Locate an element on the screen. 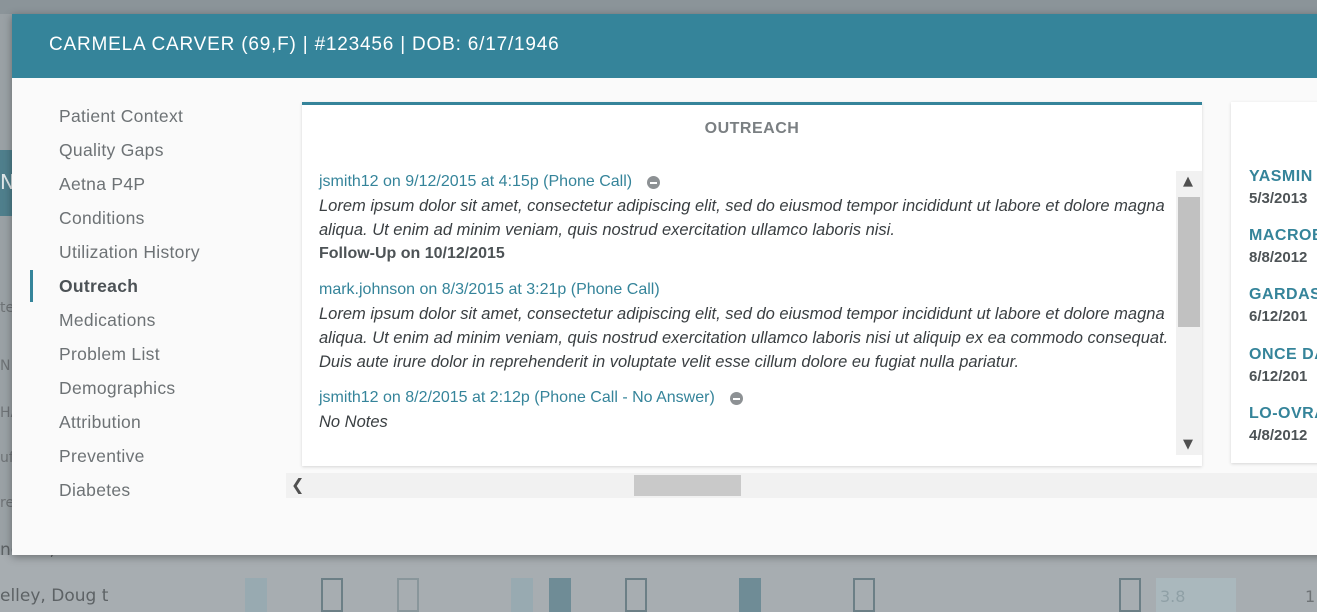 This screenshot has width=1317, height=612. nav-item-medications: Medications is located at coordinates (145, 325).